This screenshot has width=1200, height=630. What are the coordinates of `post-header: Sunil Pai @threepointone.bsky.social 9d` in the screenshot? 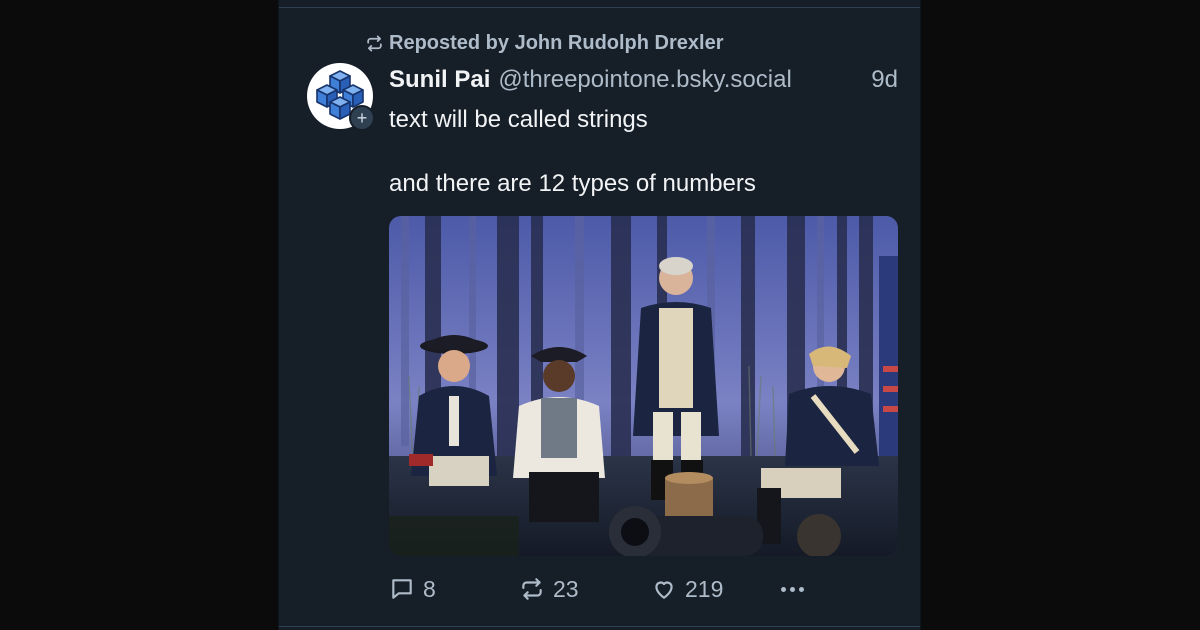 It's located at (643, 80).